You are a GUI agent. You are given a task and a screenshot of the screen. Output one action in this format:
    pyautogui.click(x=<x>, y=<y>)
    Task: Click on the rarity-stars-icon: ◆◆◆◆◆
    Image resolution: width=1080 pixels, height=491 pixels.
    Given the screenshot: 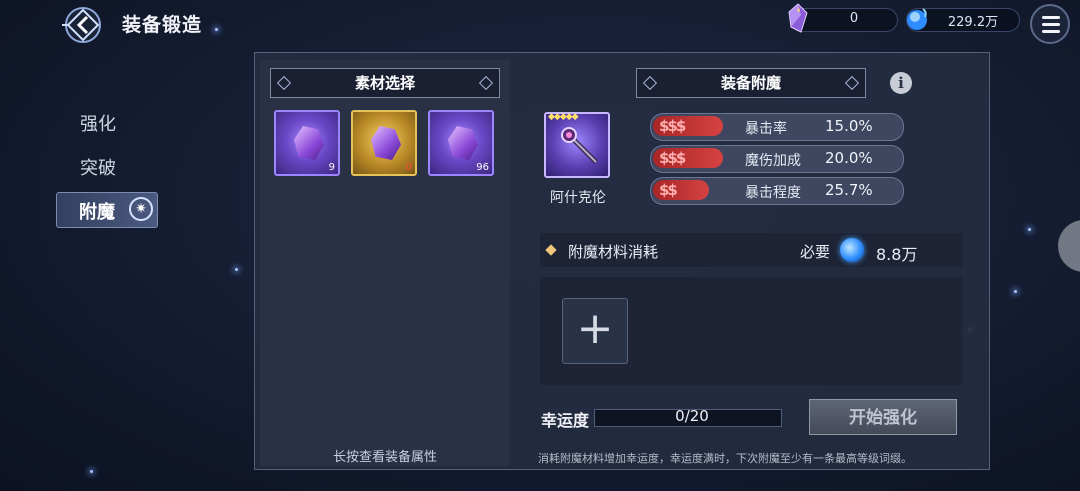 What is the action you would take?
    pyautogui.click(x=563, y=117)
    